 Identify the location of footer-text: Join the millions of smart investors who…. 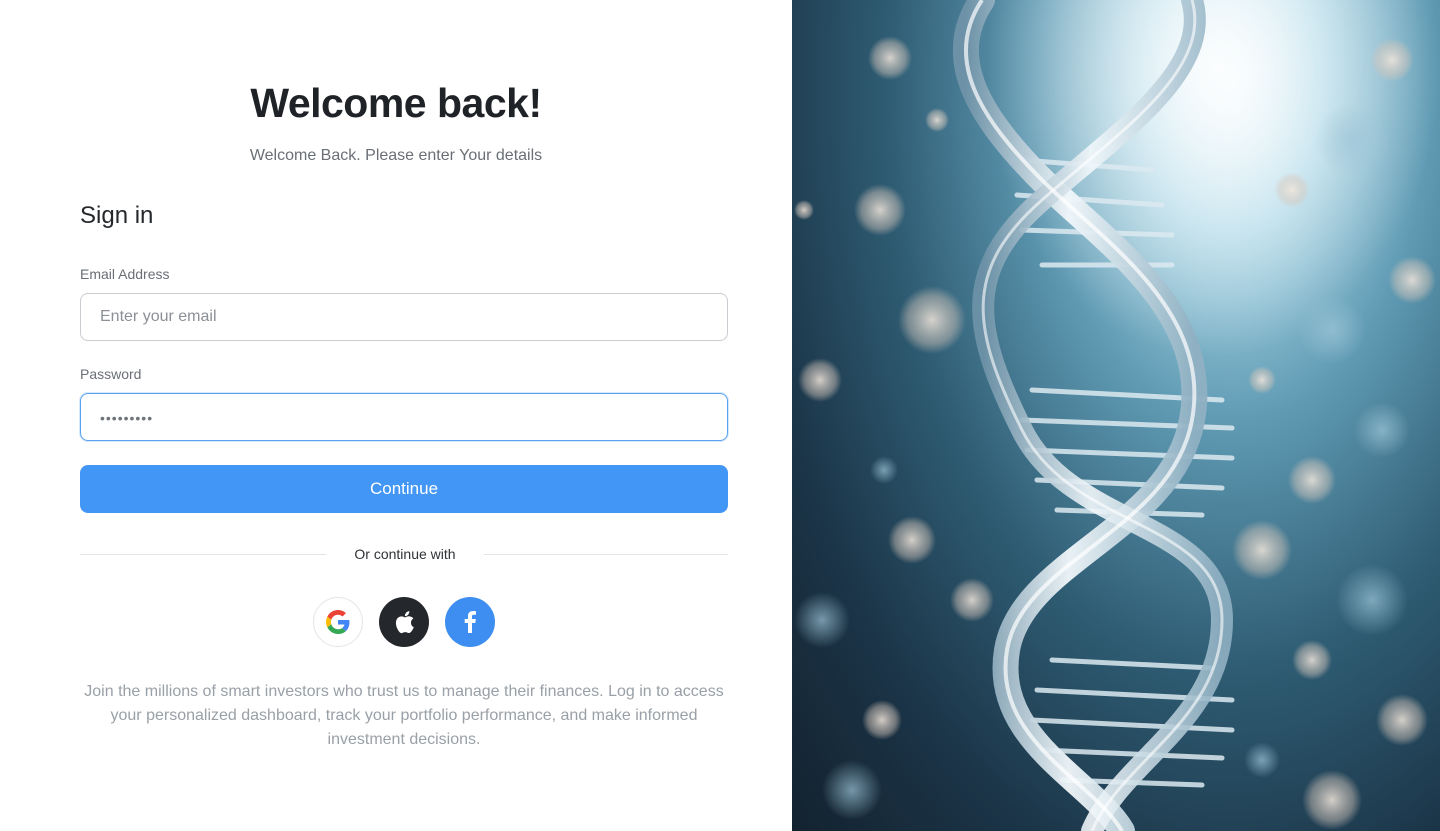
(404, 715).